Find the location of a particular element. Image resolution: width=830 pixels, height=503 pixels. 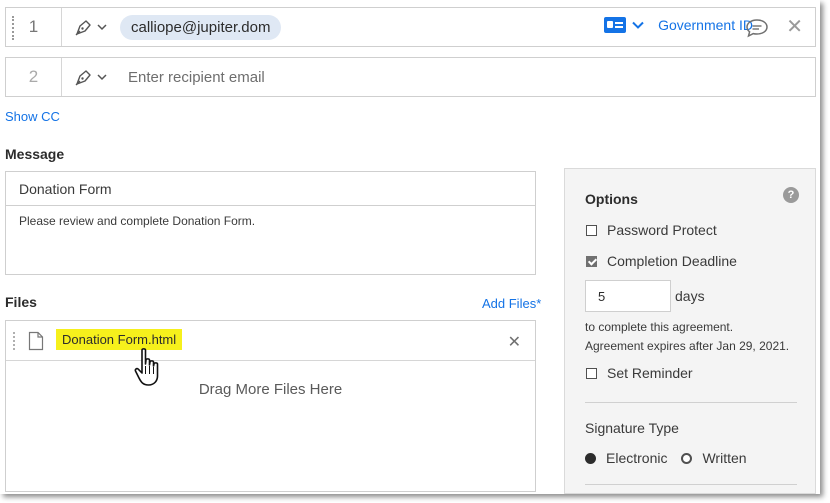

written-label: Written is located at coordinates (724, 458).